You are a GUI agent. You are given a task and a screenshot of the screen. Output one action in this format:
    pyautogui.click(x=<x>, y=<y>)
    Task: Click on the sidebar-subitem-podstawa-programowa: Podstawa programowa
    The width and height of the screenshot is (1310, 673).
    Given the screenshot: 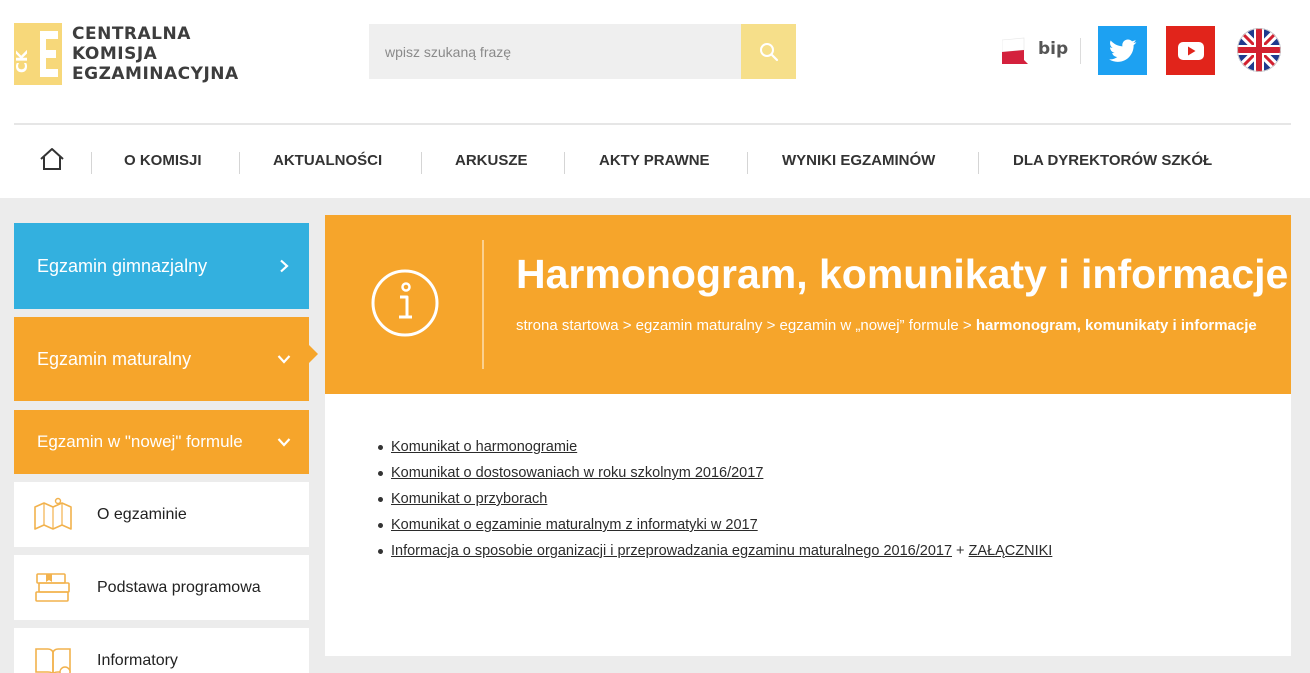 What is the action you would take?
    pyautogui.click(x=161, y=587)
    